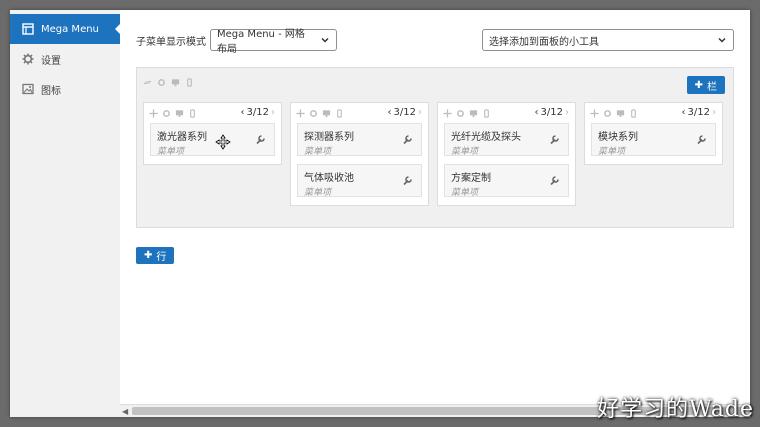 The height and width of the screenshot is (427, 760). Describe the element at coordinates (506, 181) in the screenshot. I see `menu-item-card: 方案定制 菜单项` at that location.